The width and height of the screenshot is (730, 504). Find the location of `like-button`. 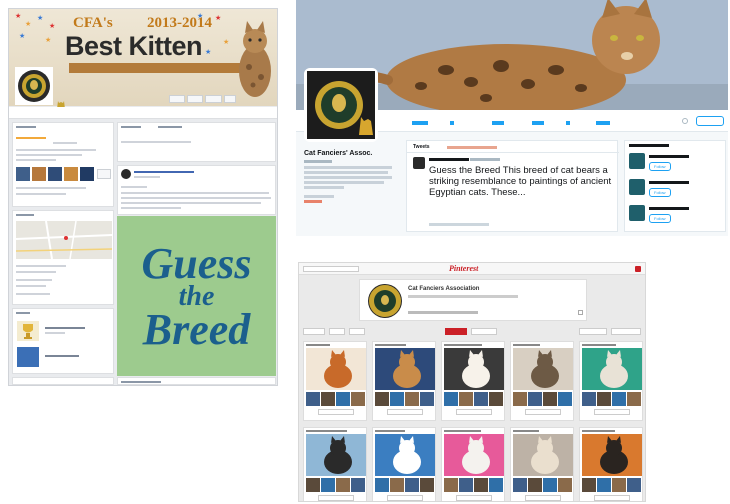

like-button is located at coordinates (177, 99).